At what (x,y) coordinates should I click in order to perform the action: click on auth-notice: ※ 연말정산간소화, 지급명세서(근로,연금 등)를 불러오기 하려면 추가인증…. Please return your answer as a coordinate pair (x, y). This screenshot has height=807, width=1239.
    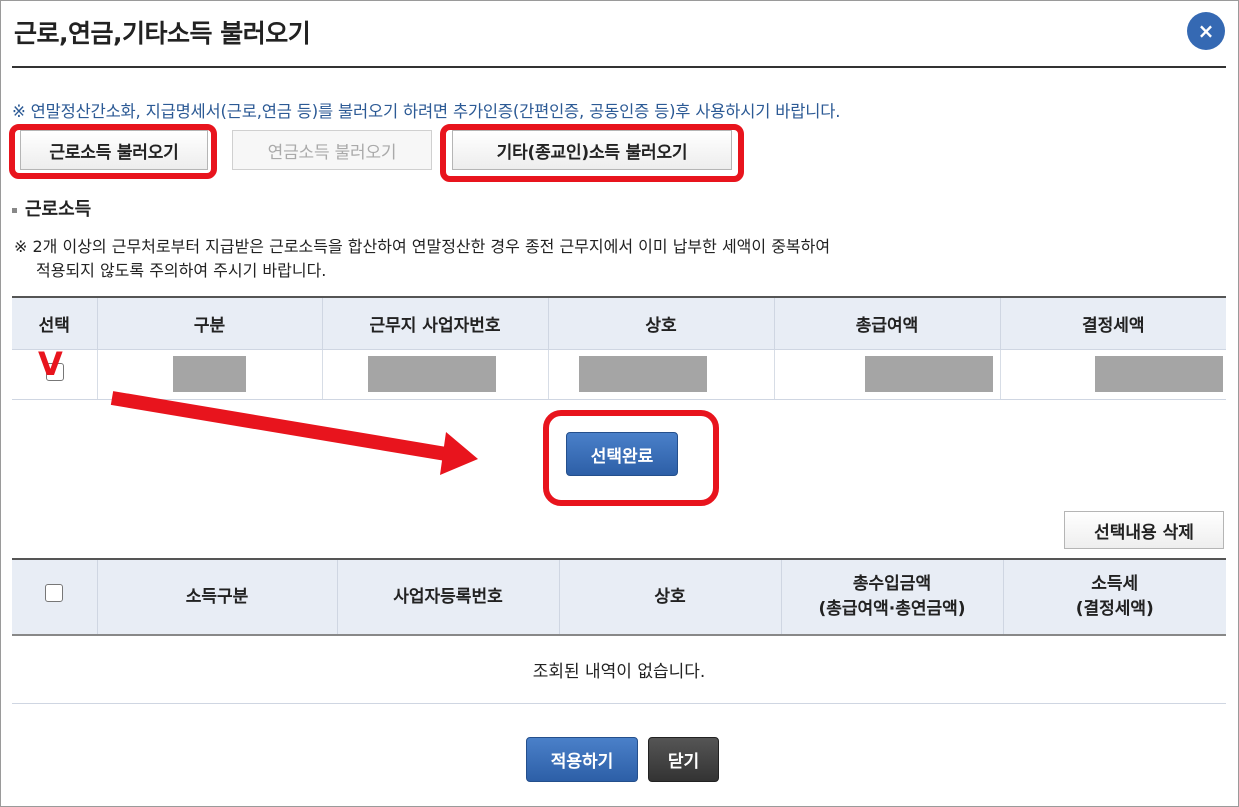
    Looking at the image, I should click on (426, 111).